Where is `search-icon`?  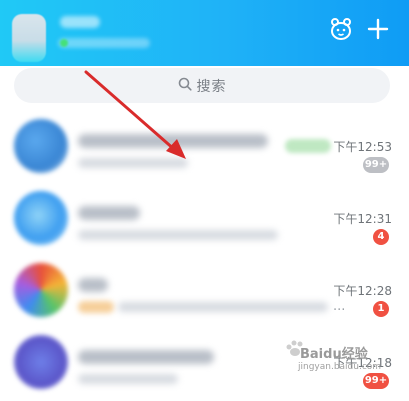
search-icon is located at coordinates (185, 85).